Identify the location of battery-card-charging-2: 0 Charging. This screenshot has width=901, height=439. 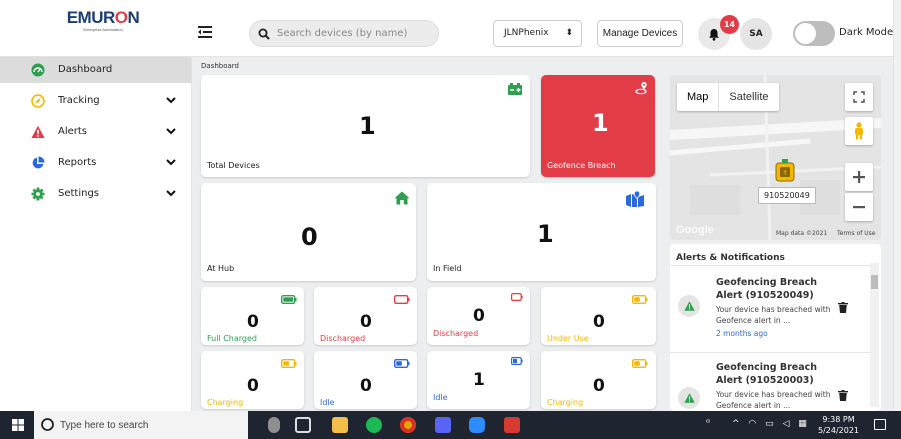
(598, 380).